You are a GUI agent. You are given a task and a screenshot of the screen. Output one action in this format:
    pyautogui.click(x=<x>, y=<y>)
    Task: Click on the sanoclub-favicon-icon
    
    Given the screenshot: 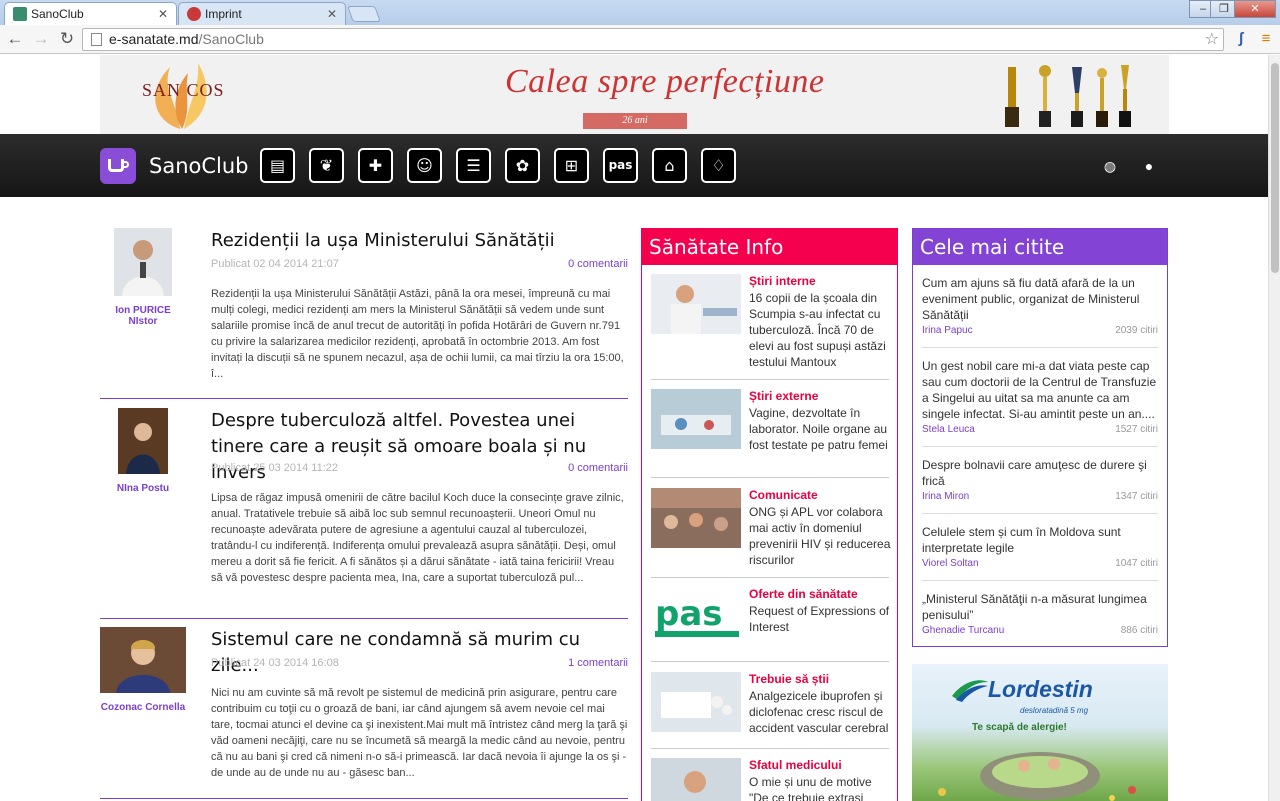 What is the action you would take?
    pyautogui.click(x=20, y=14)
    